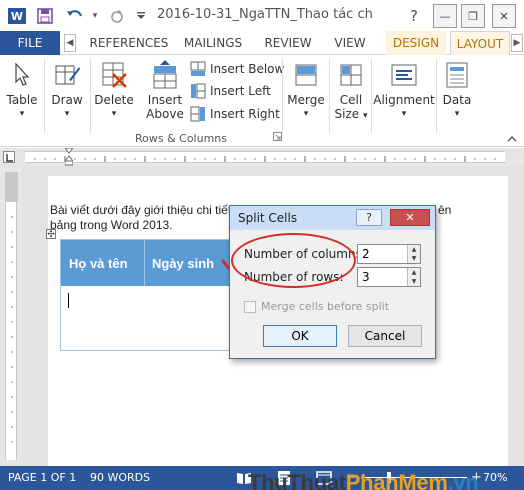  What do you see at coordinates (268, 218) in the screenshot?
I see `dialog-title: Split Cells` at bounding box center [268, 218].